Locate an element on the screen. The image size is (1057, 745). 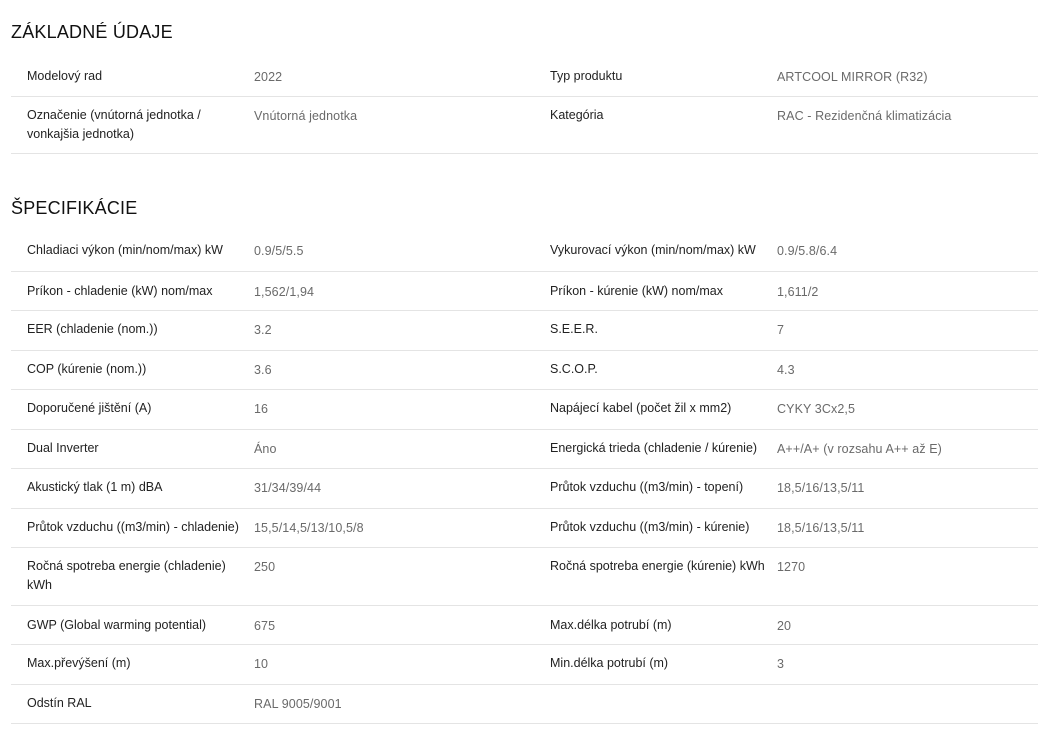
spec-value: RAL 9005/9001 is located at coordinates (298, 704).